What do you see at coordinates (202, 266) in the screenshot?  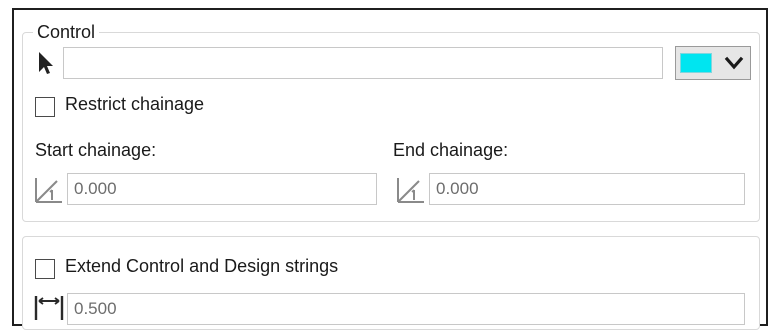 I see `extend-strings-label: Extend Control and Design strings` at bounding box center [202, 266].